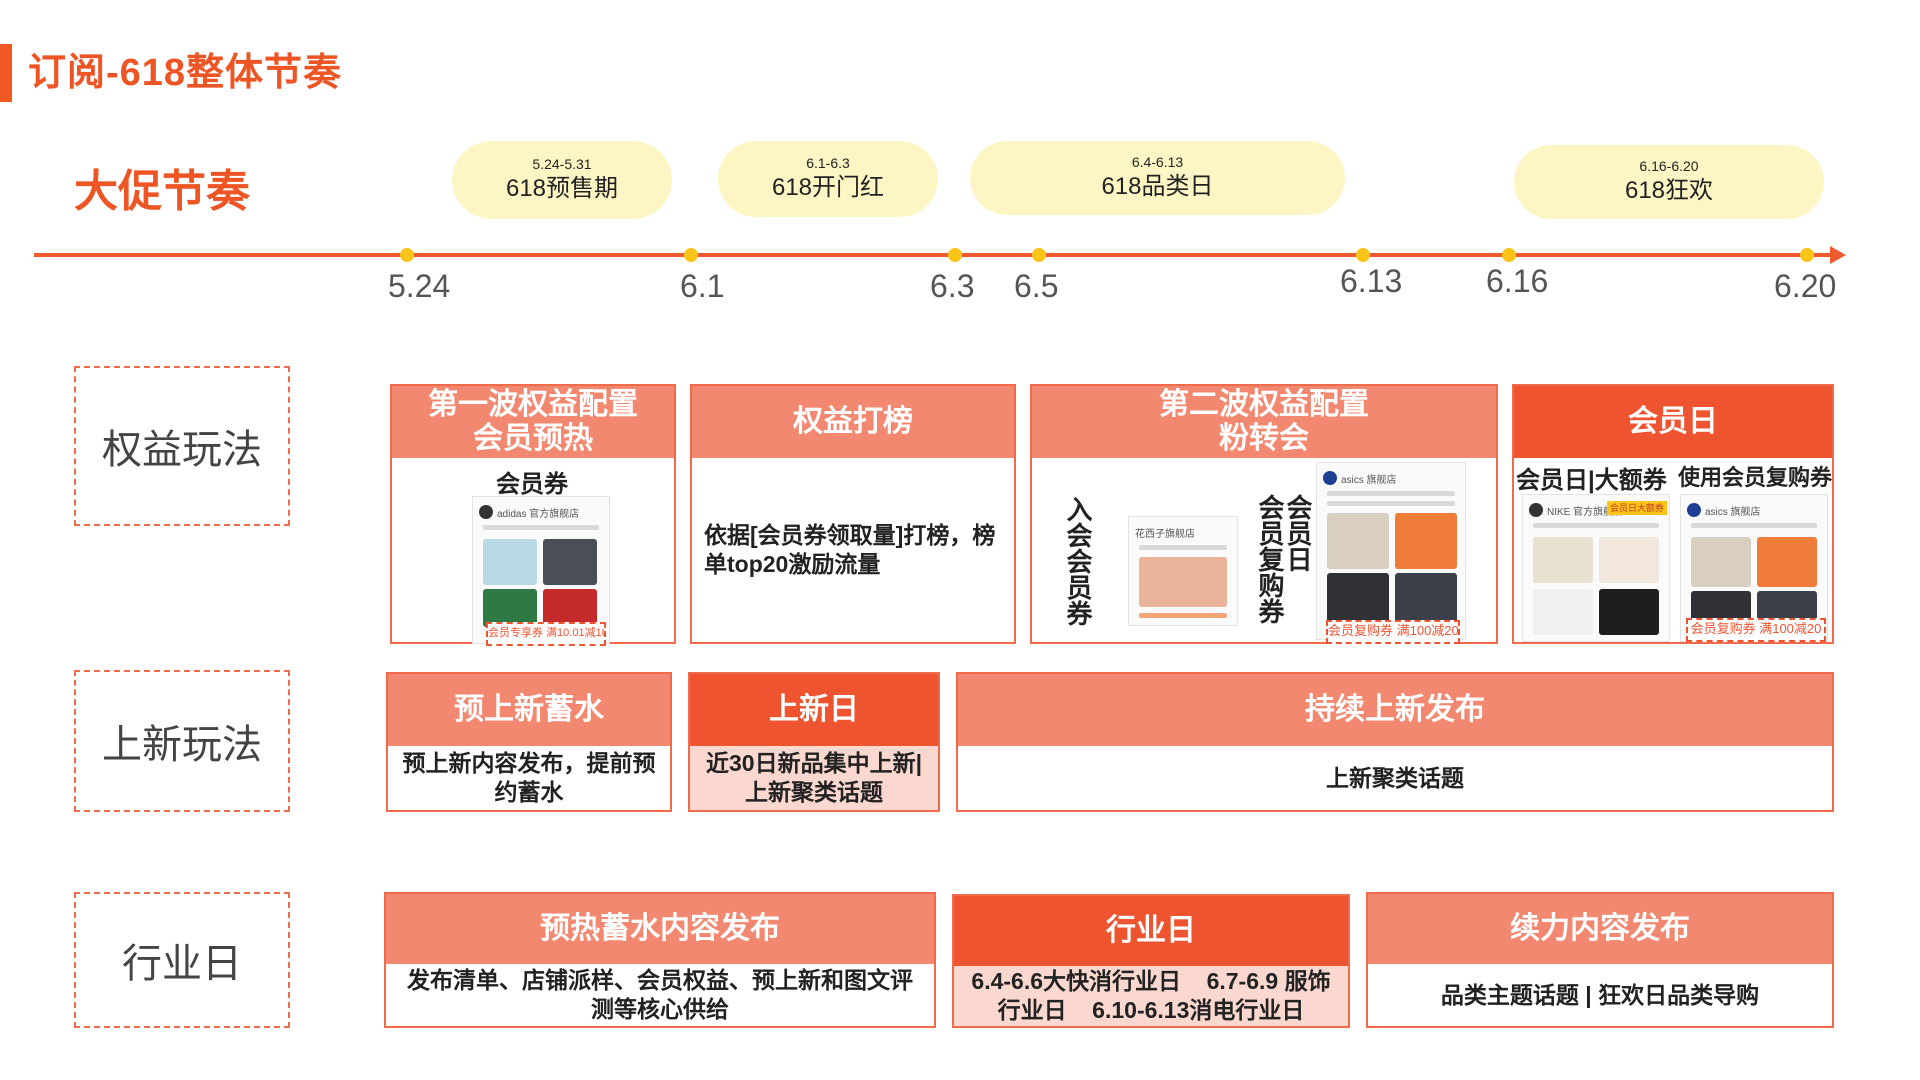 The width and height of the screenshot is (1920, 1080). I want to click on timeline-tick: 6.5, so click(1036, 286).